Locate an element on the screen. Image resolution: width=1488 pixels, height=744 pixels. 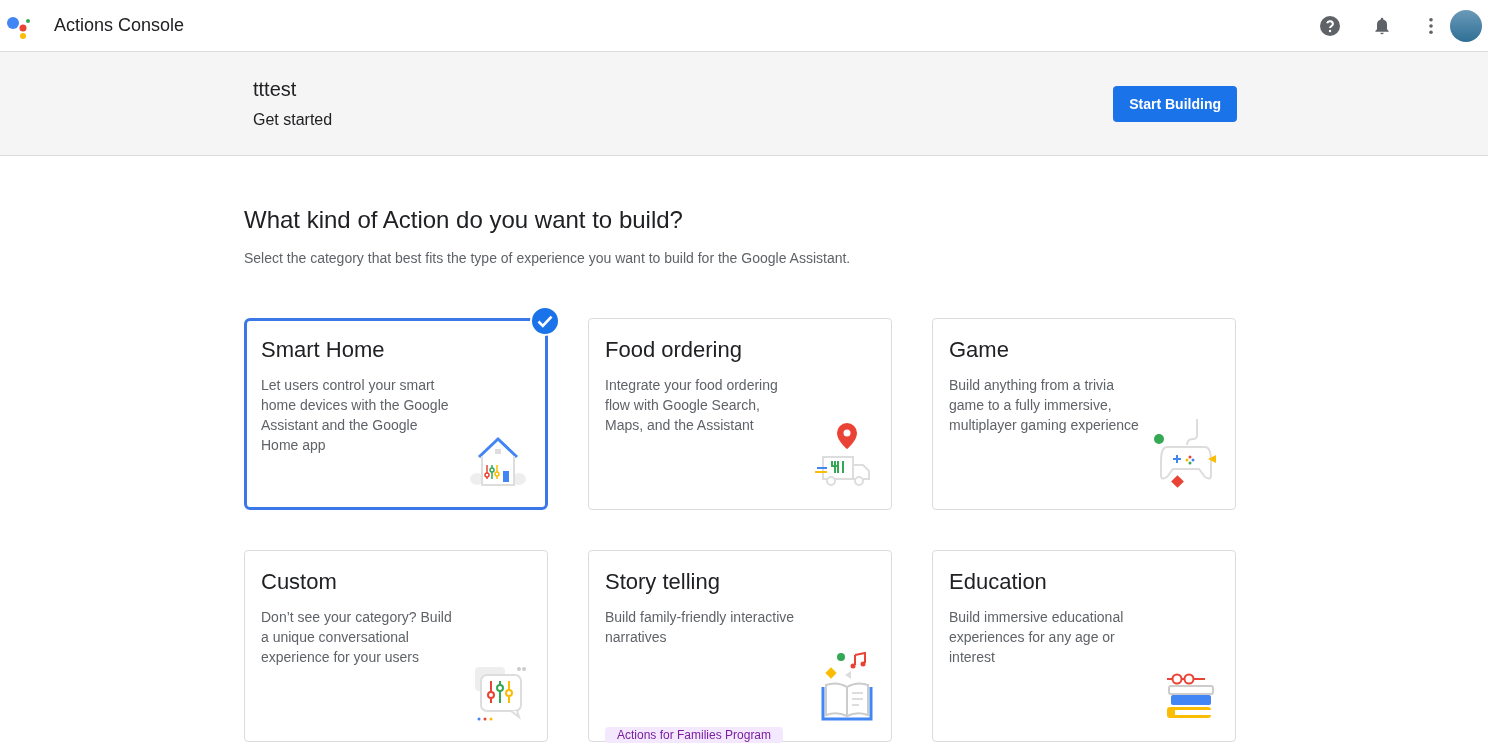
category-card: Education Build immersive educational experiences for any age or interest is located at coordinates (1084, 646).